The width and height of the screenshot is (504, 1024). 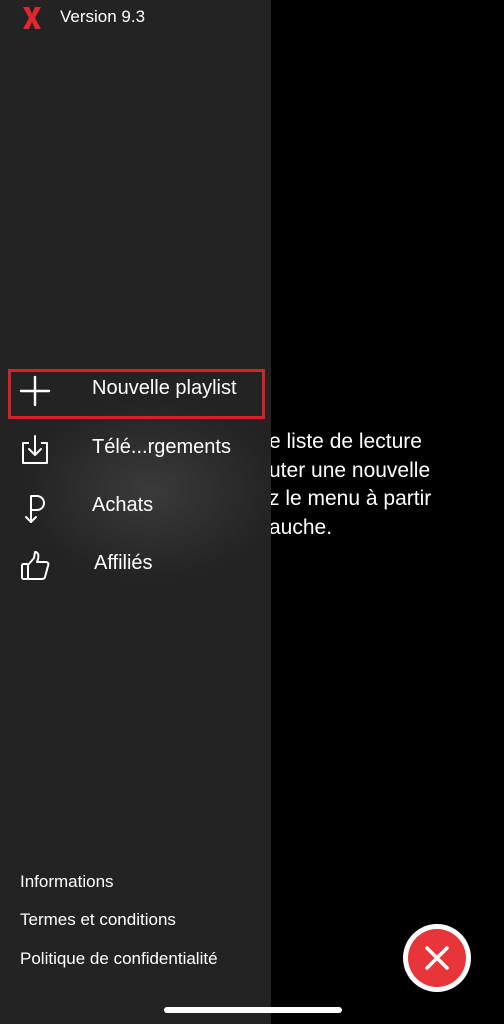 I want to click on download-icon, so click(x=35, y=450).